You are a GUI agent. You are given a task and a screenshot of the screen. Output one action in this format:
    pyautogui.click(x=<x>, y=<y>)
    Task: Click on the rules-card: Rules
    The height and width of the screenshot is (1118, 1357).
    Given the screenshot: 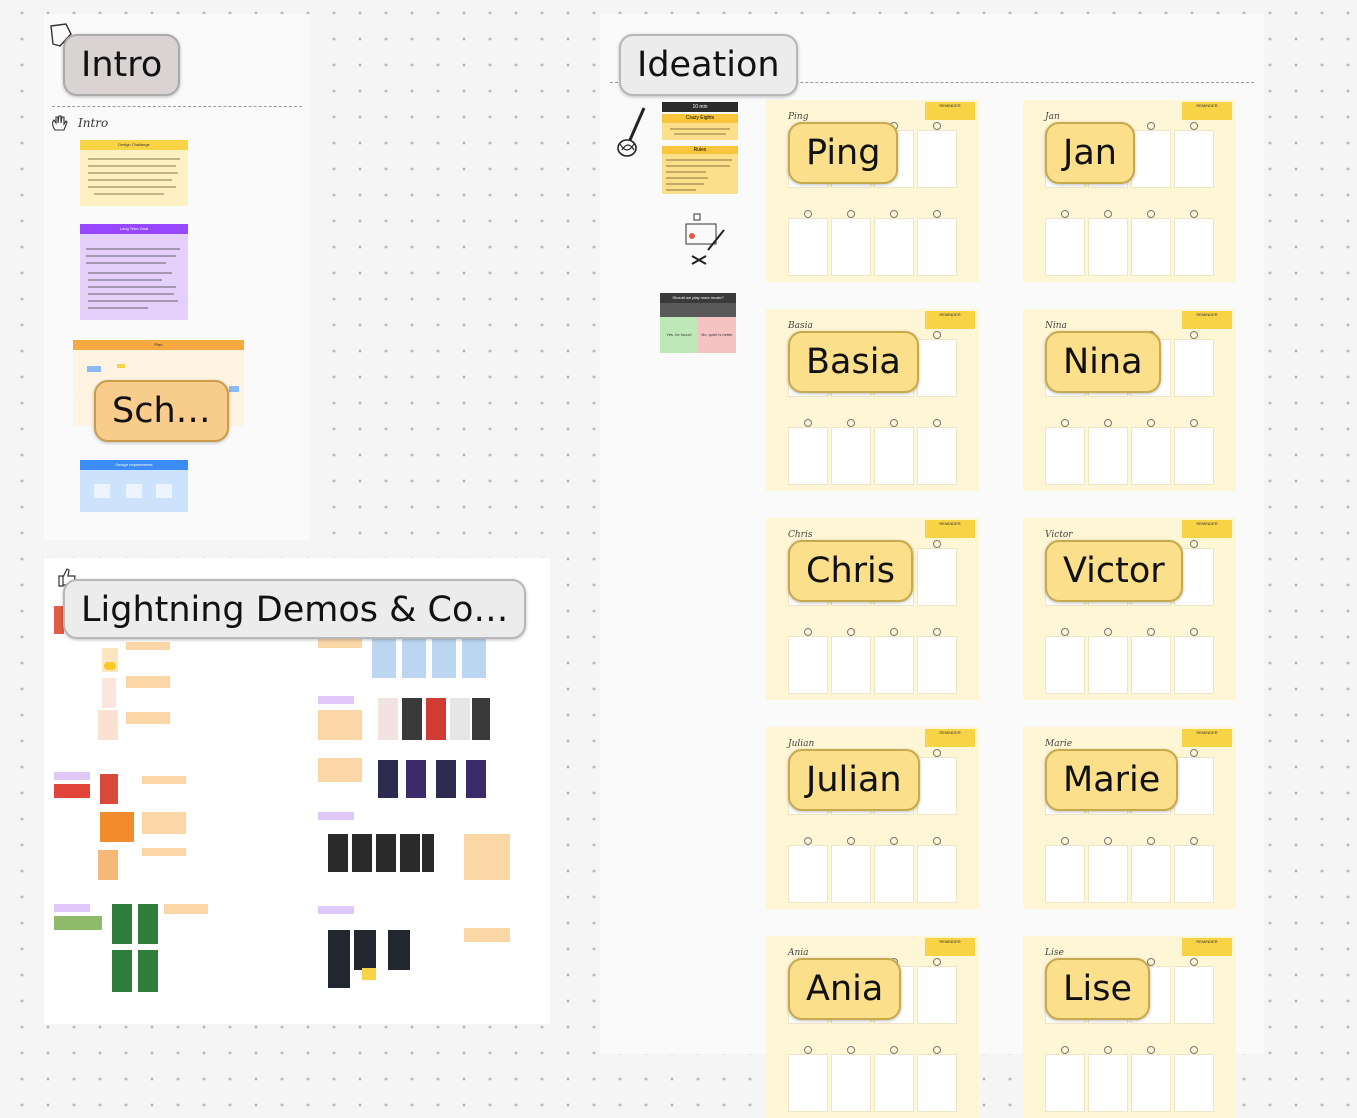 What is the action you would take?
    pyautogui.click(x=700, y=170)
    